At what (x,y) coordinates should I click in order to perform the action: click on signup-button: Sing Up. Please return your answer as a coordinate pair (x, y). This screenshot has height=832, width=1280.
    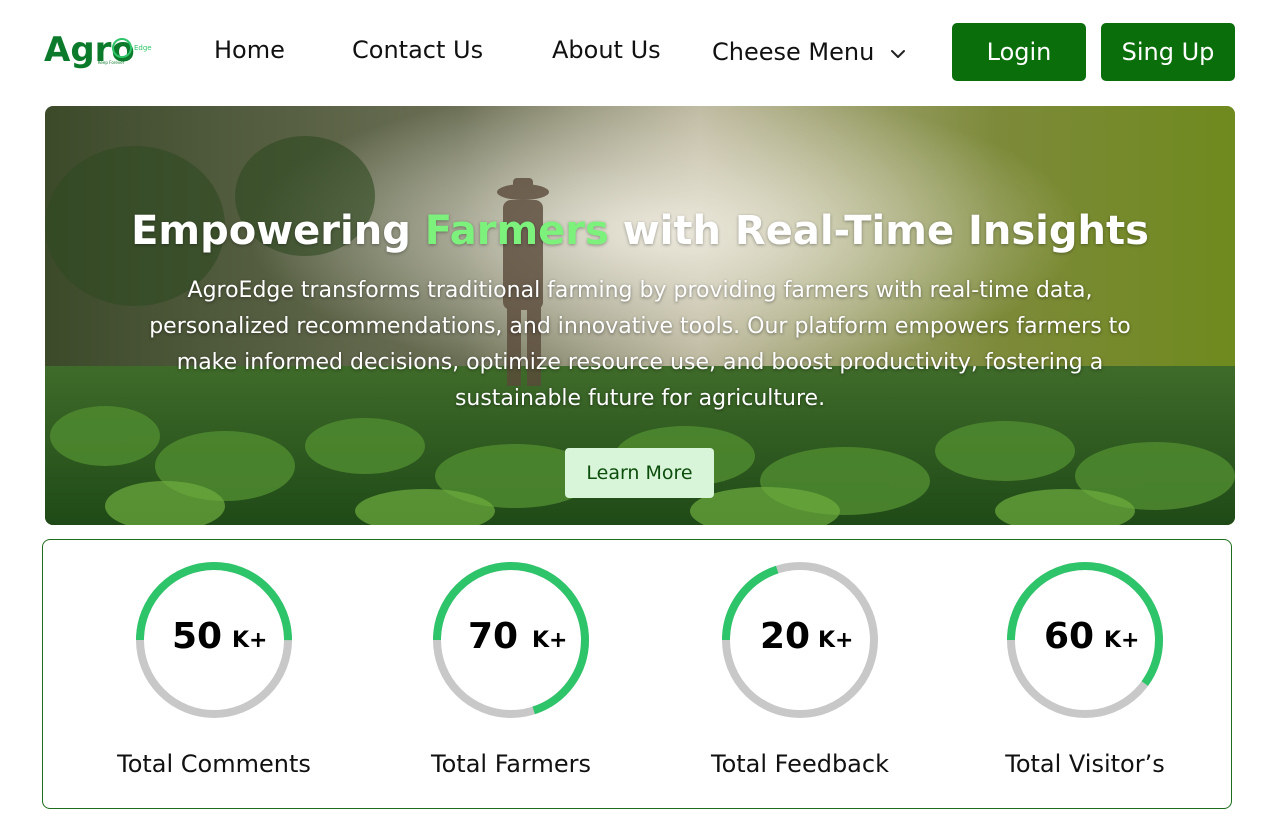
    Looking at the image, I should click on (1168, 52).